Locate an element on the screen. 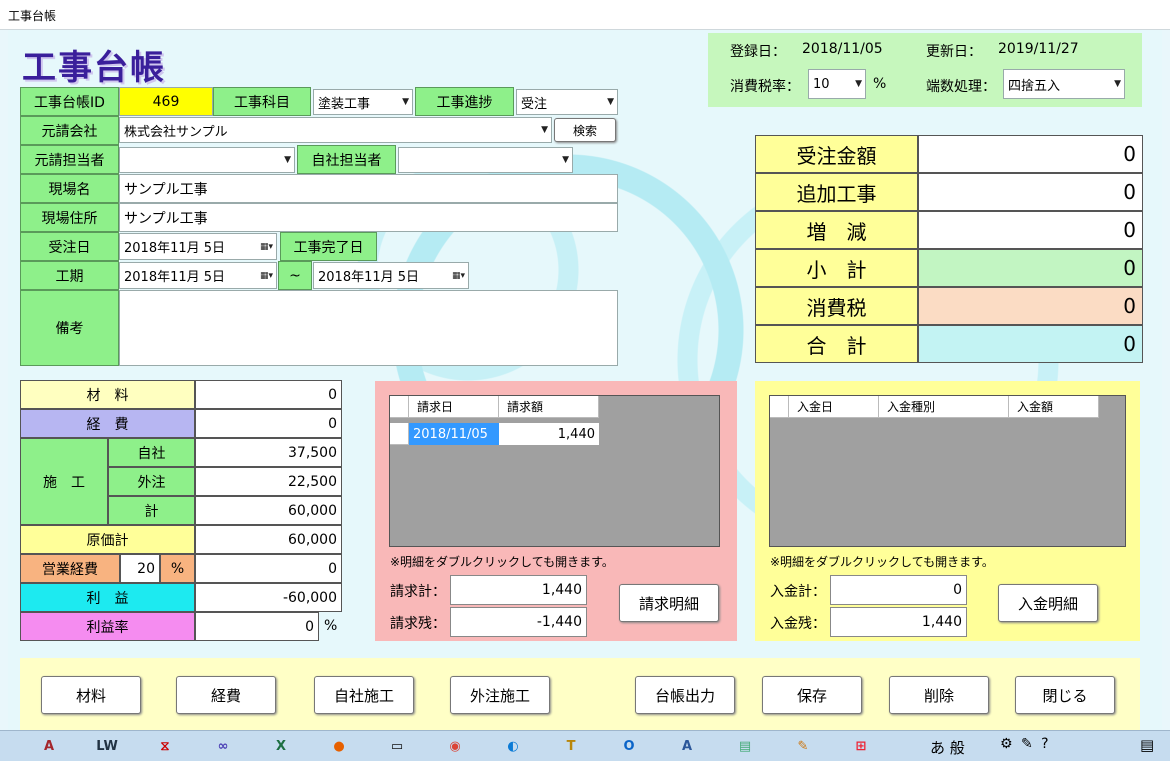  infinity-icon: ∞ is located at coordinates (223, 746).